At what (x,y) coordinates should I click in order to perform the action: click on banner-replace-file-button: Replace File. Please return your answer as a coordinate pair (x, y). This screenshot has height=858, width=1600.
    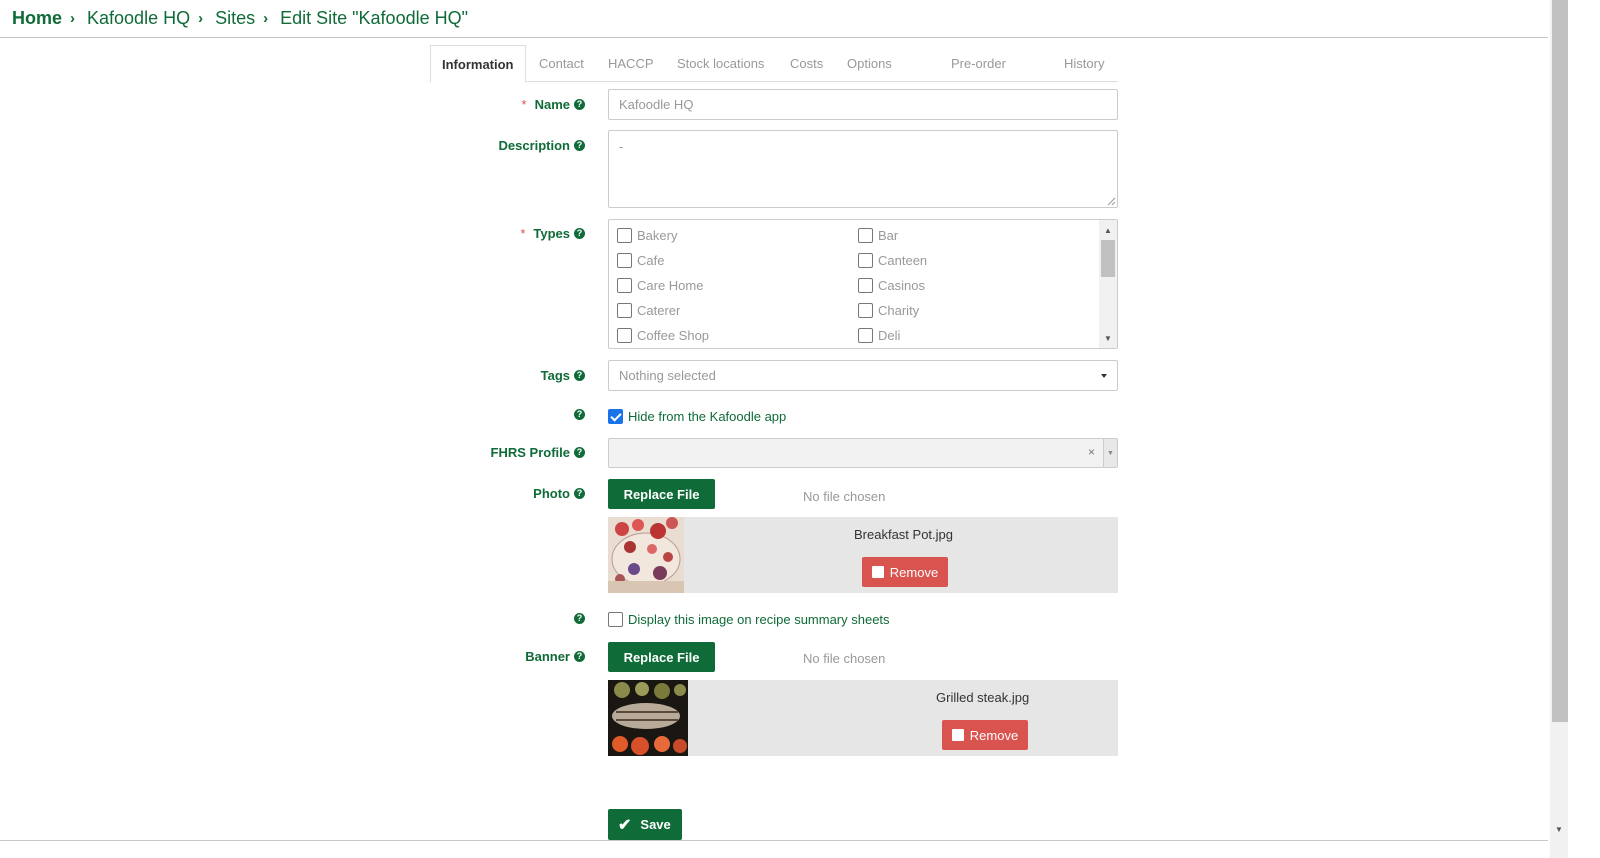
    Looking at the image, I should click on (661, 657).